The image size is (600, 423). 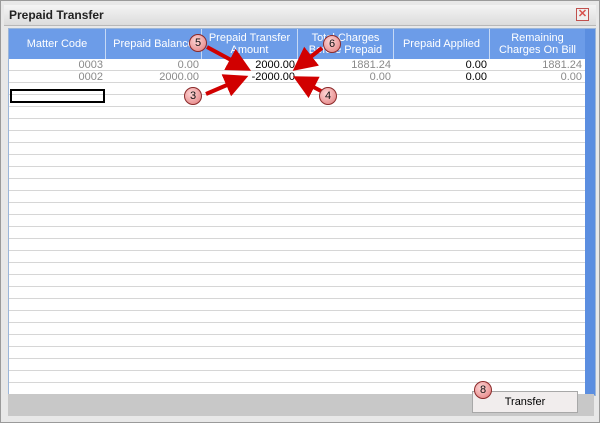 What do you see at coordinates (193, 96) in the screenshot?
I see `callout-3: 3` at bounding box center [193, 96].